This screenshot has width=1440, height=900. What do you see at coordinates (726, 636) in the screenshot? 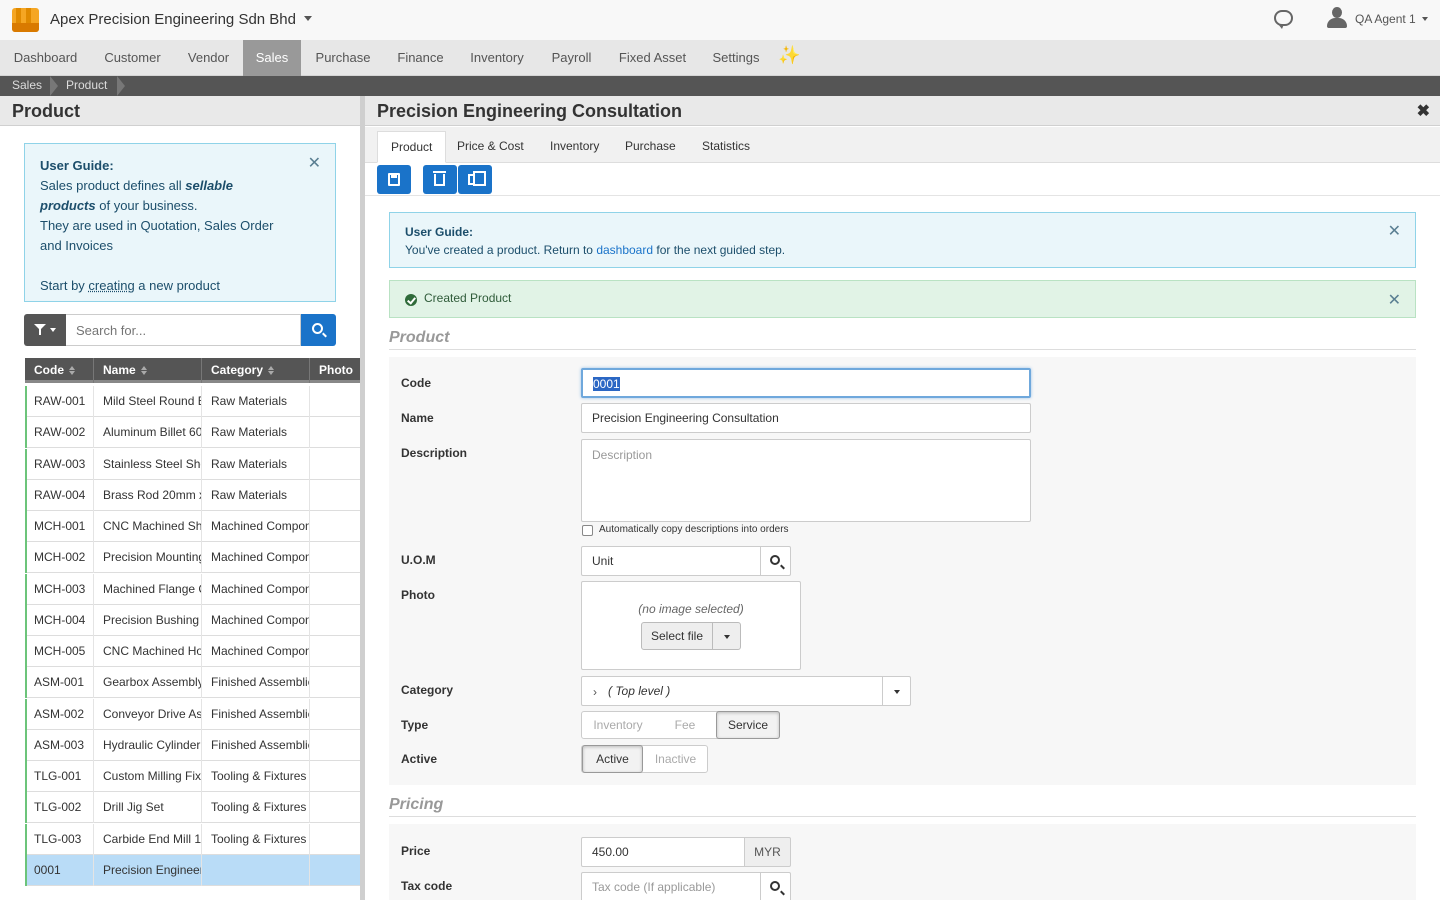
I see `file-options-button` at bounding box center [726, 636].